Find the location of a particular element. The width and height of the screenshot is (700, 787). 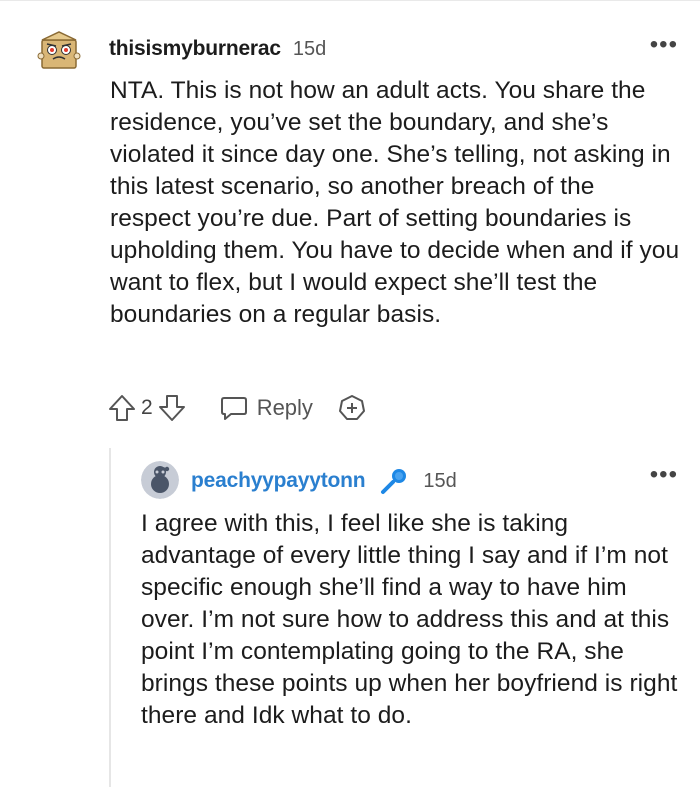

reply-header: peachyypayytonn 15d is located at coordinates (324, 481).